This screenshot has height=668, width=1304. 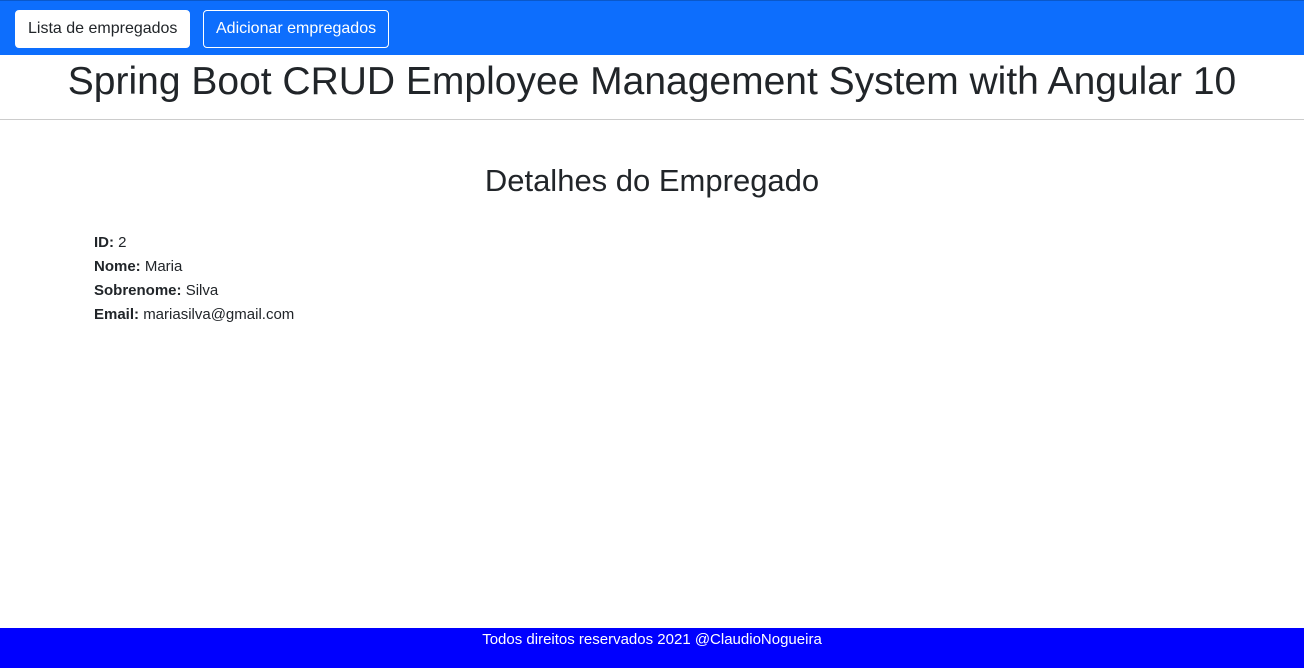 What do you see at coordinates (652, 119) in the screenshot?
I see `header-divider` at bounding box center [652, 119].